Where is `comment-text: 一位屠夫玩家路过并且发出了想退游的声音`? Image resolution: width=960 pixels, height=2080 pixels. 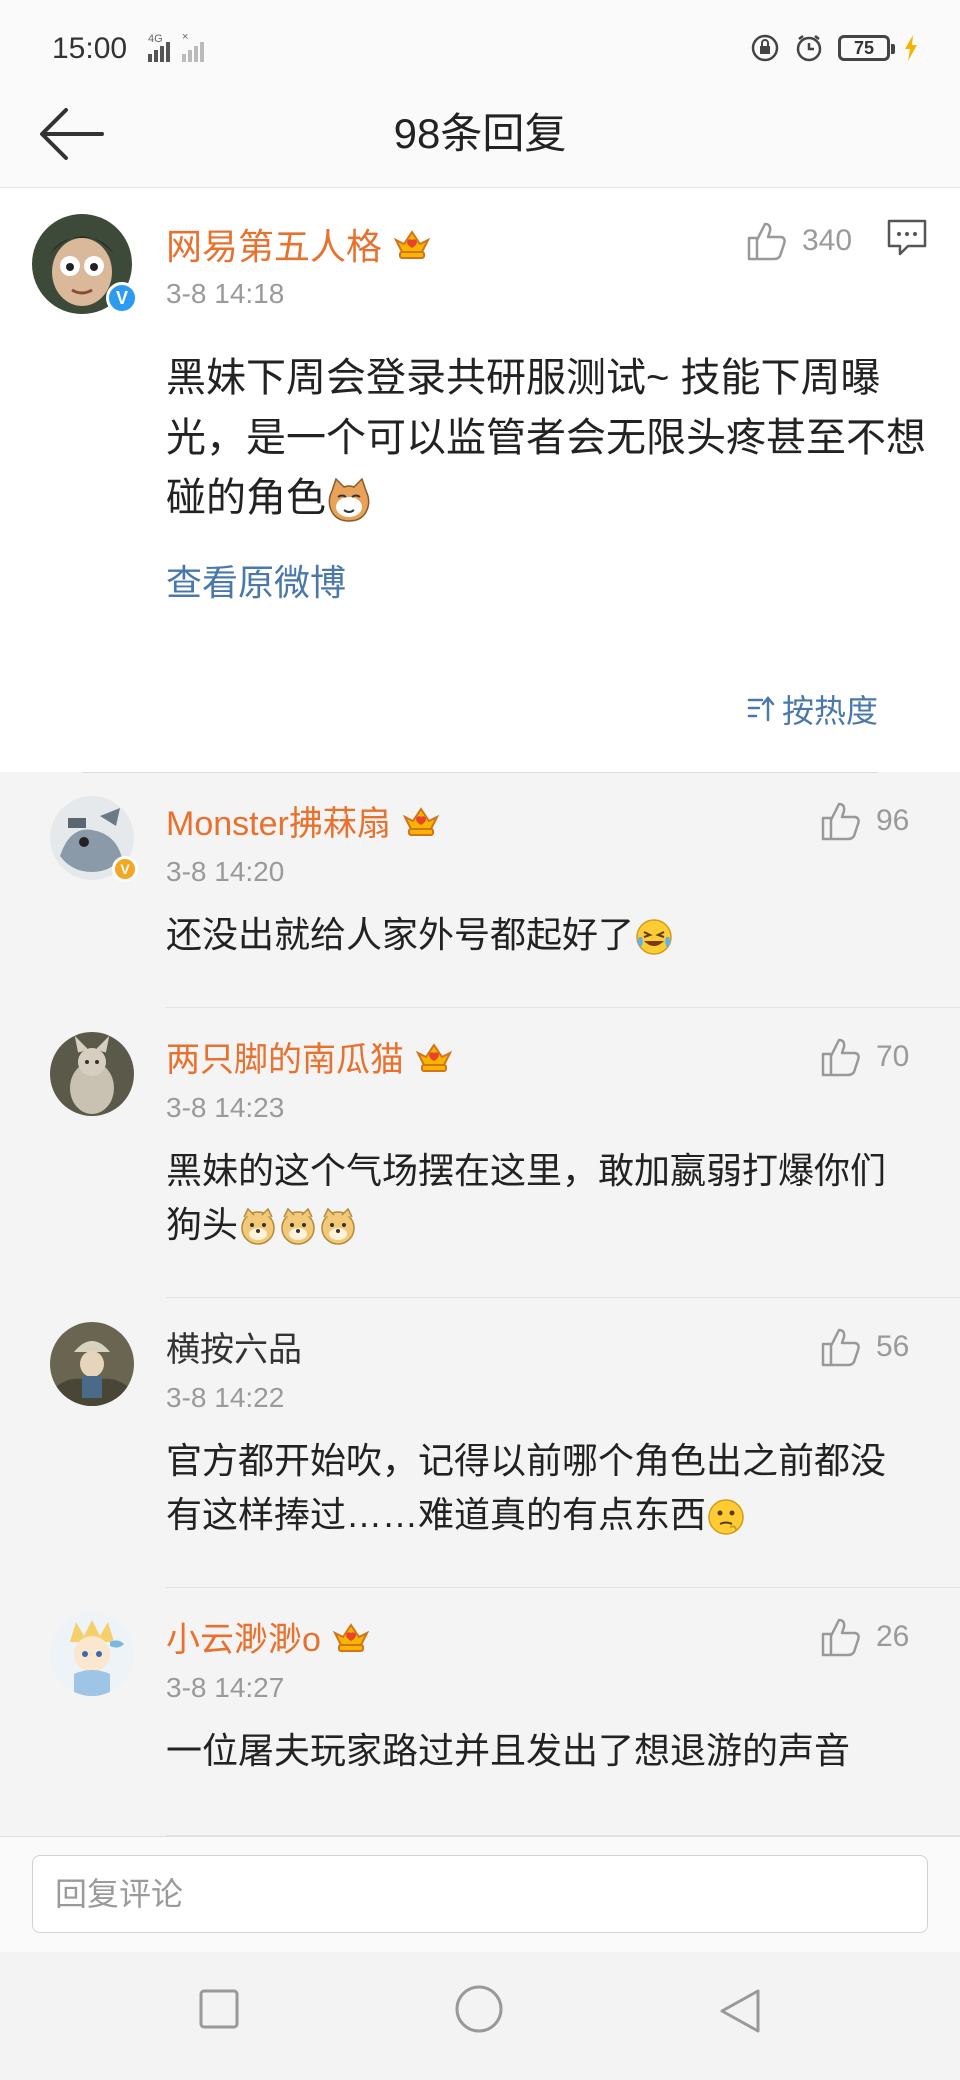
comment-text: 一位屠夫玩家路过并且发出了想退游的声音 is located at coordinates (536, 1751).